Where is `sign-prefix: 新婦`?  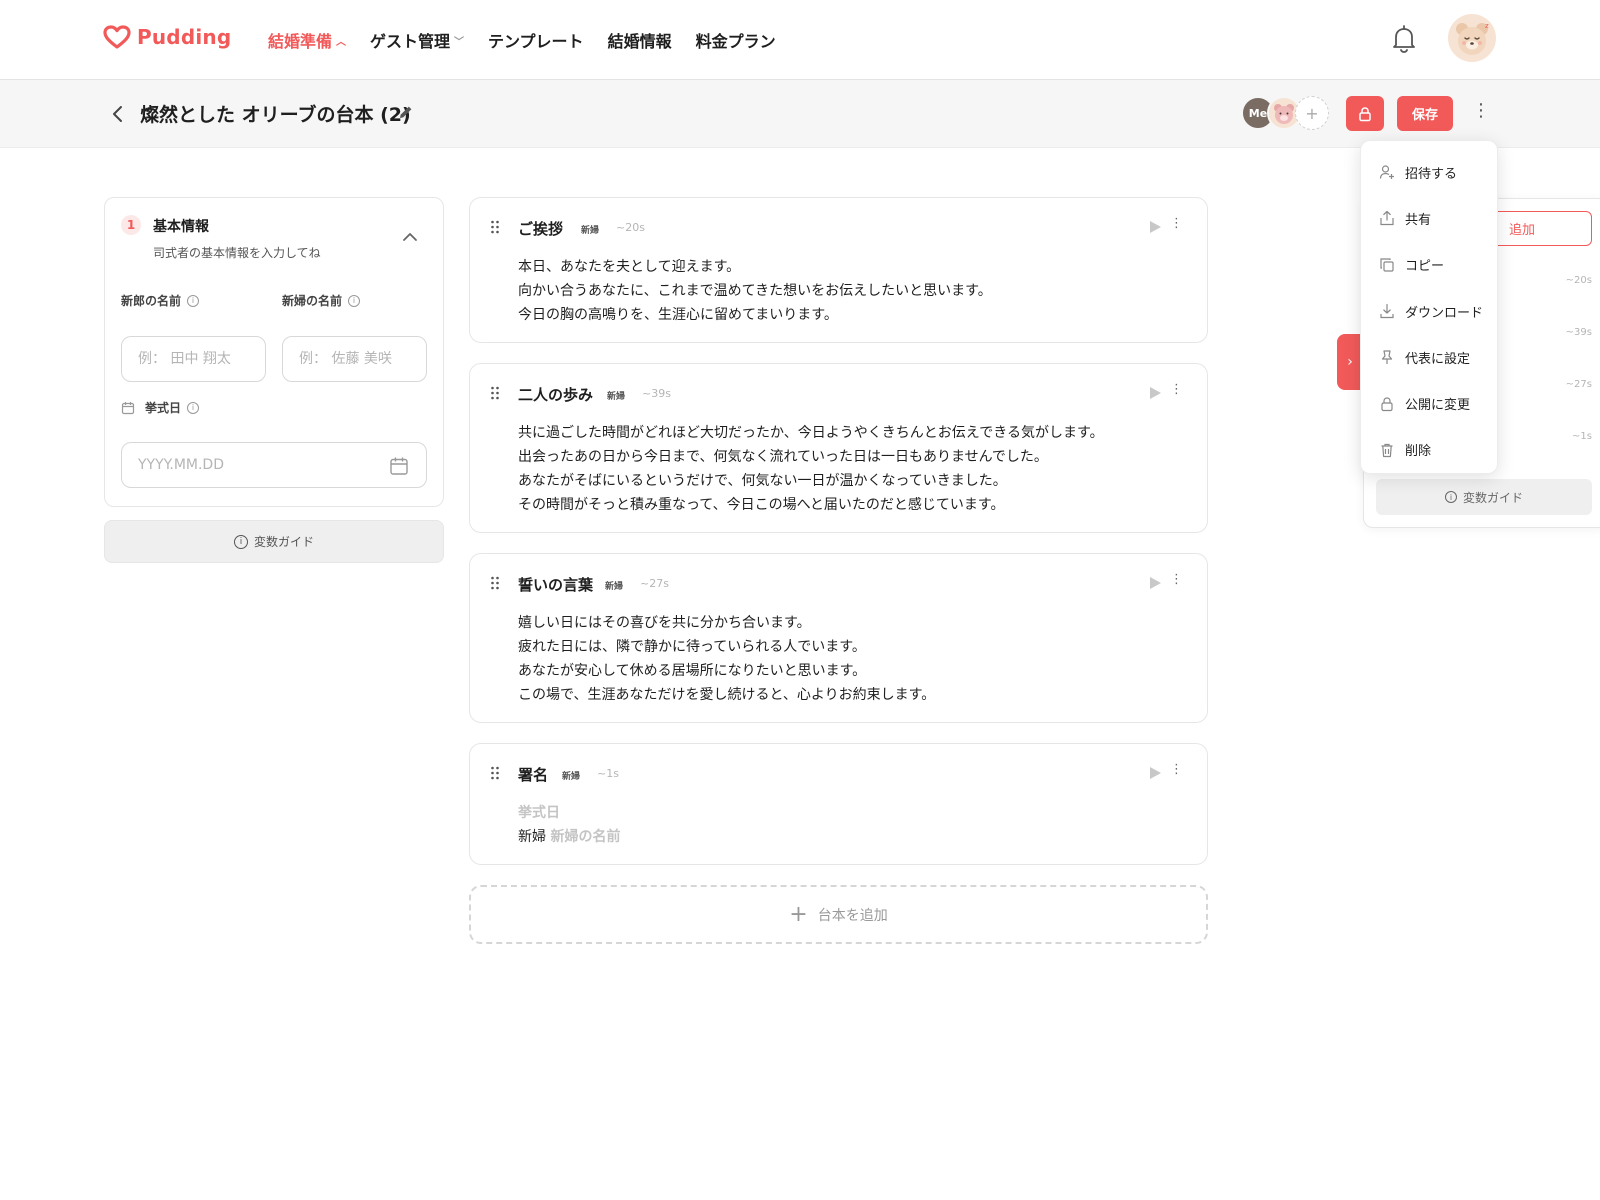 sign-prefix: 新婦 is located at coordinates (532, 837).